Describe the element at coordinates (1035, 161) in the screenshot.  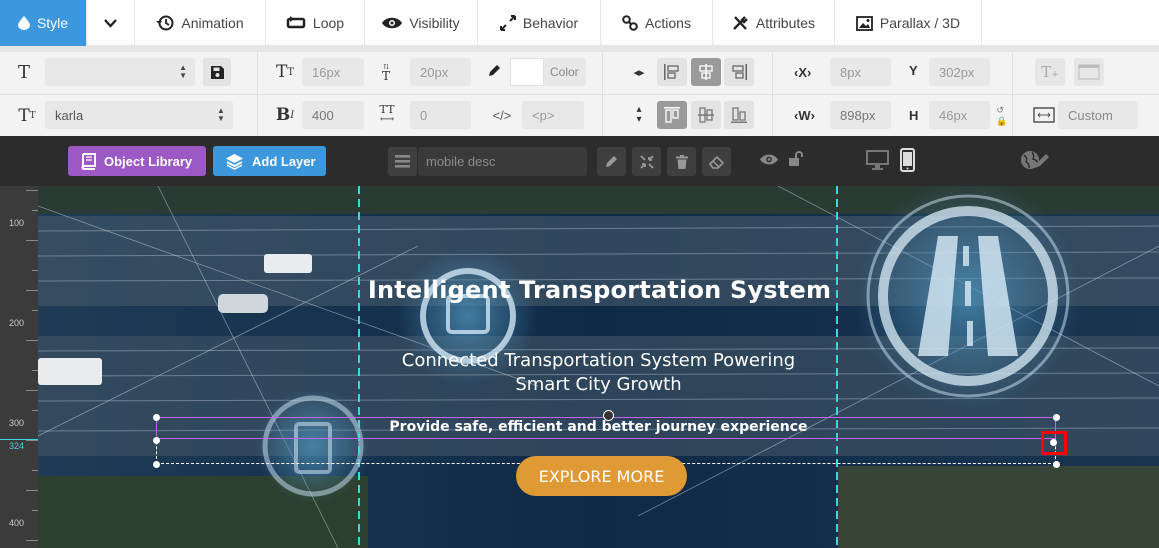
I see `global-edit-button` at that location.